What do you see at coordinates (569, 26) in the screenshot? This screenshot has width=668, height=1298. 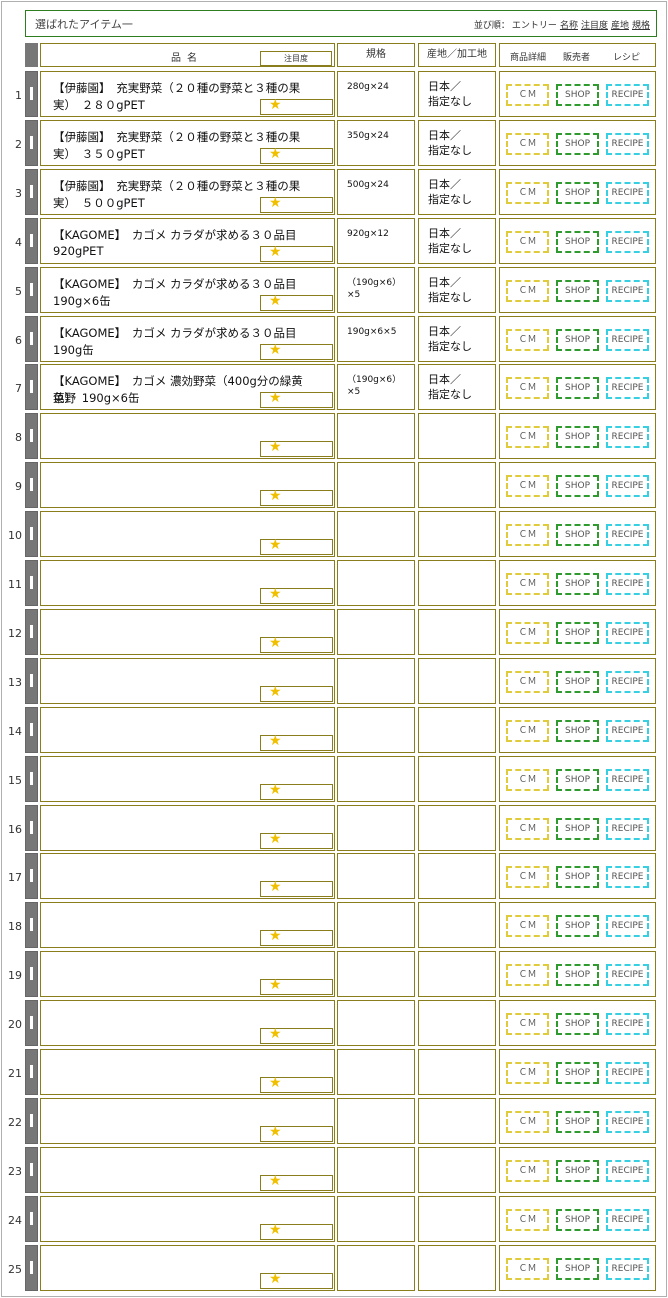 I see `sort-option-name: 名称` at bounding box center [569, 26].